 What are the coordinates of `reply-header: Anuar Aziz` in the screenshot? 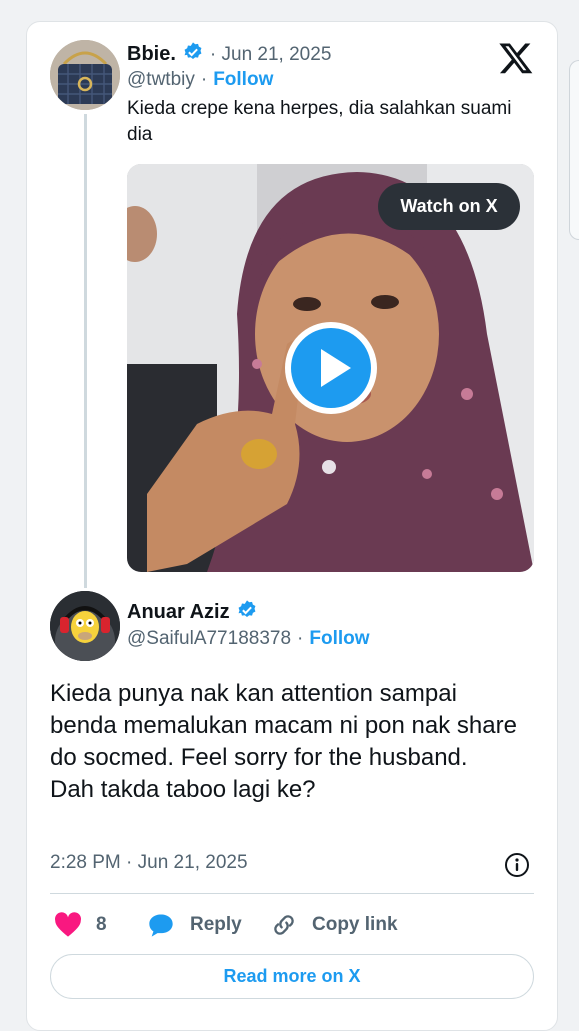 It's located at (192, 612).